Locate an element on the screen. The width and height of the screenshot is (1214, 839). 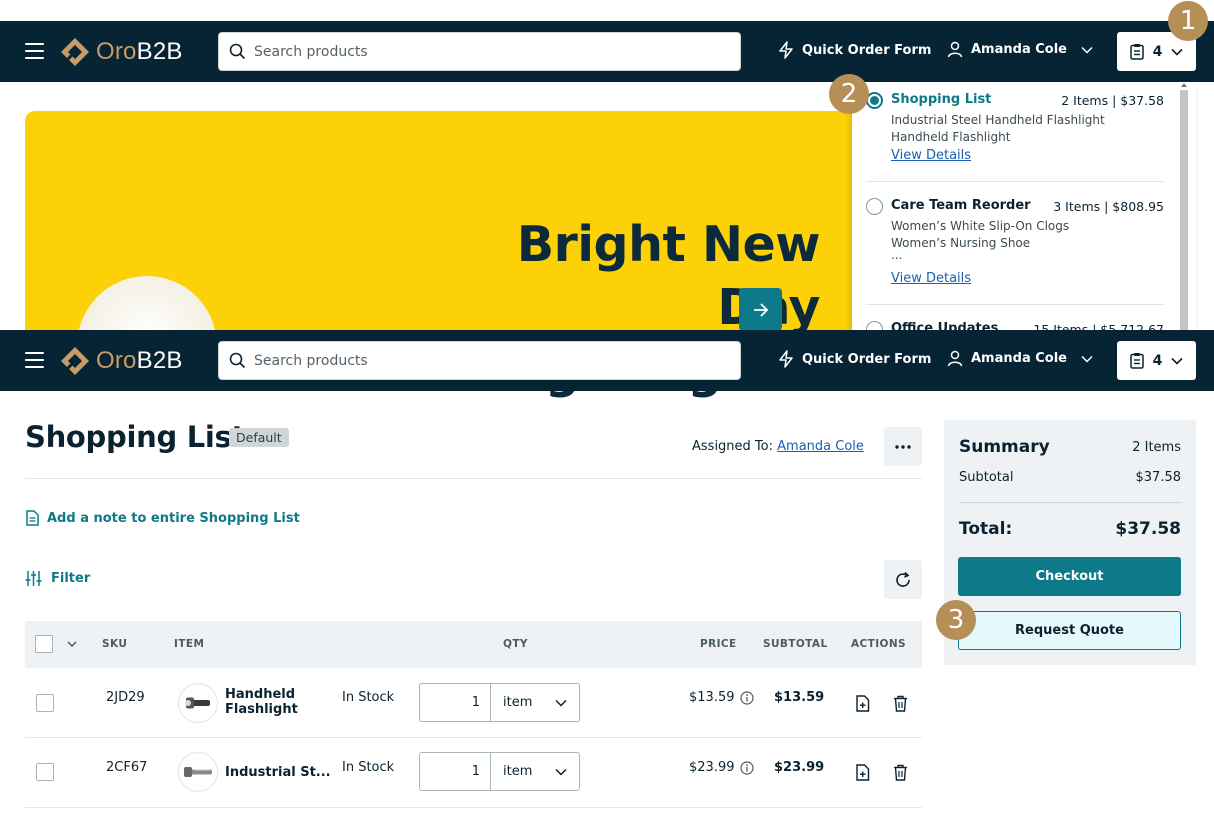
row-sku: 2JD29 is located at coordinates (125, 697).